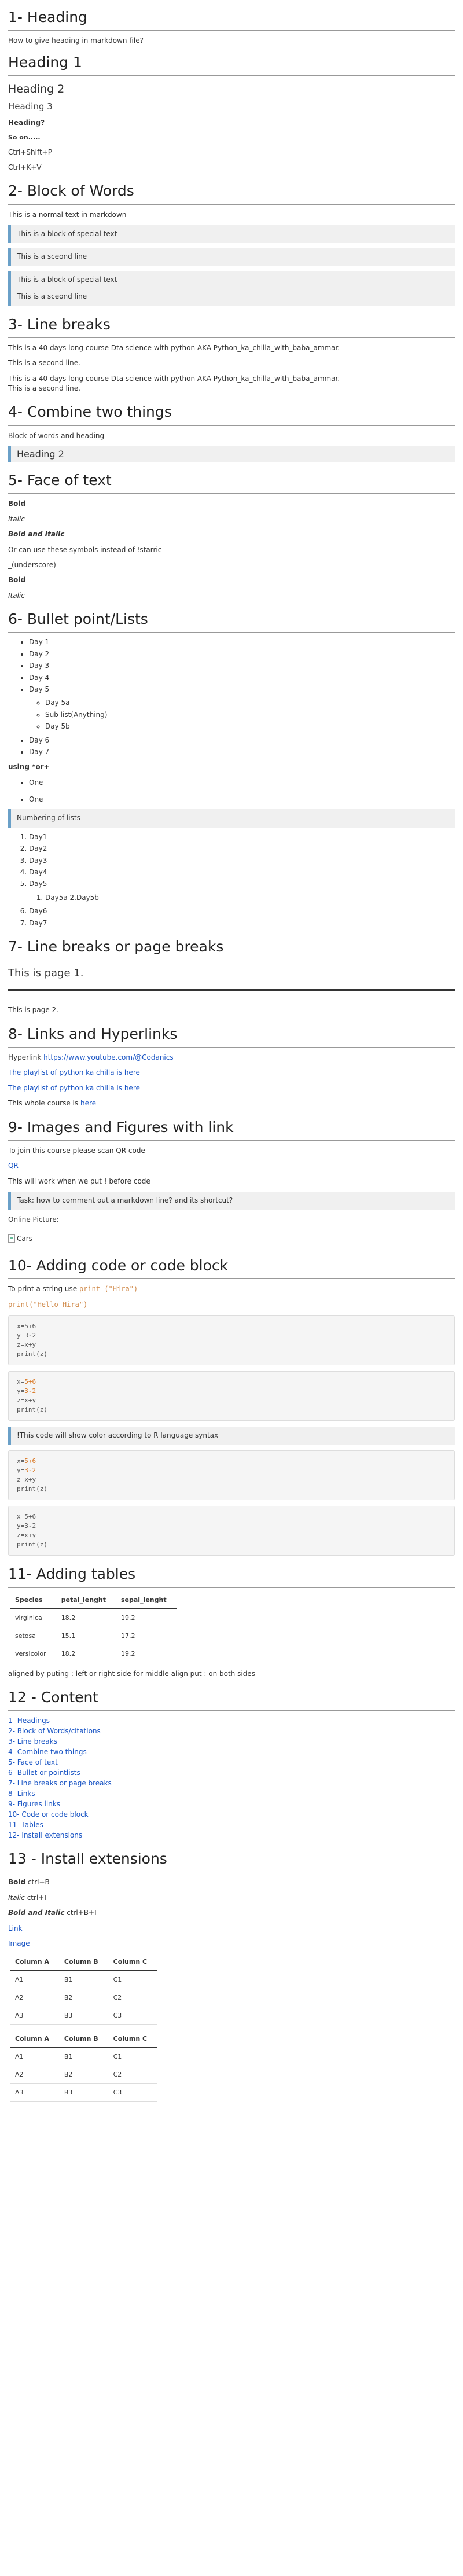  I want to click on blockquote: Numbering of lists, so click(231, 818).